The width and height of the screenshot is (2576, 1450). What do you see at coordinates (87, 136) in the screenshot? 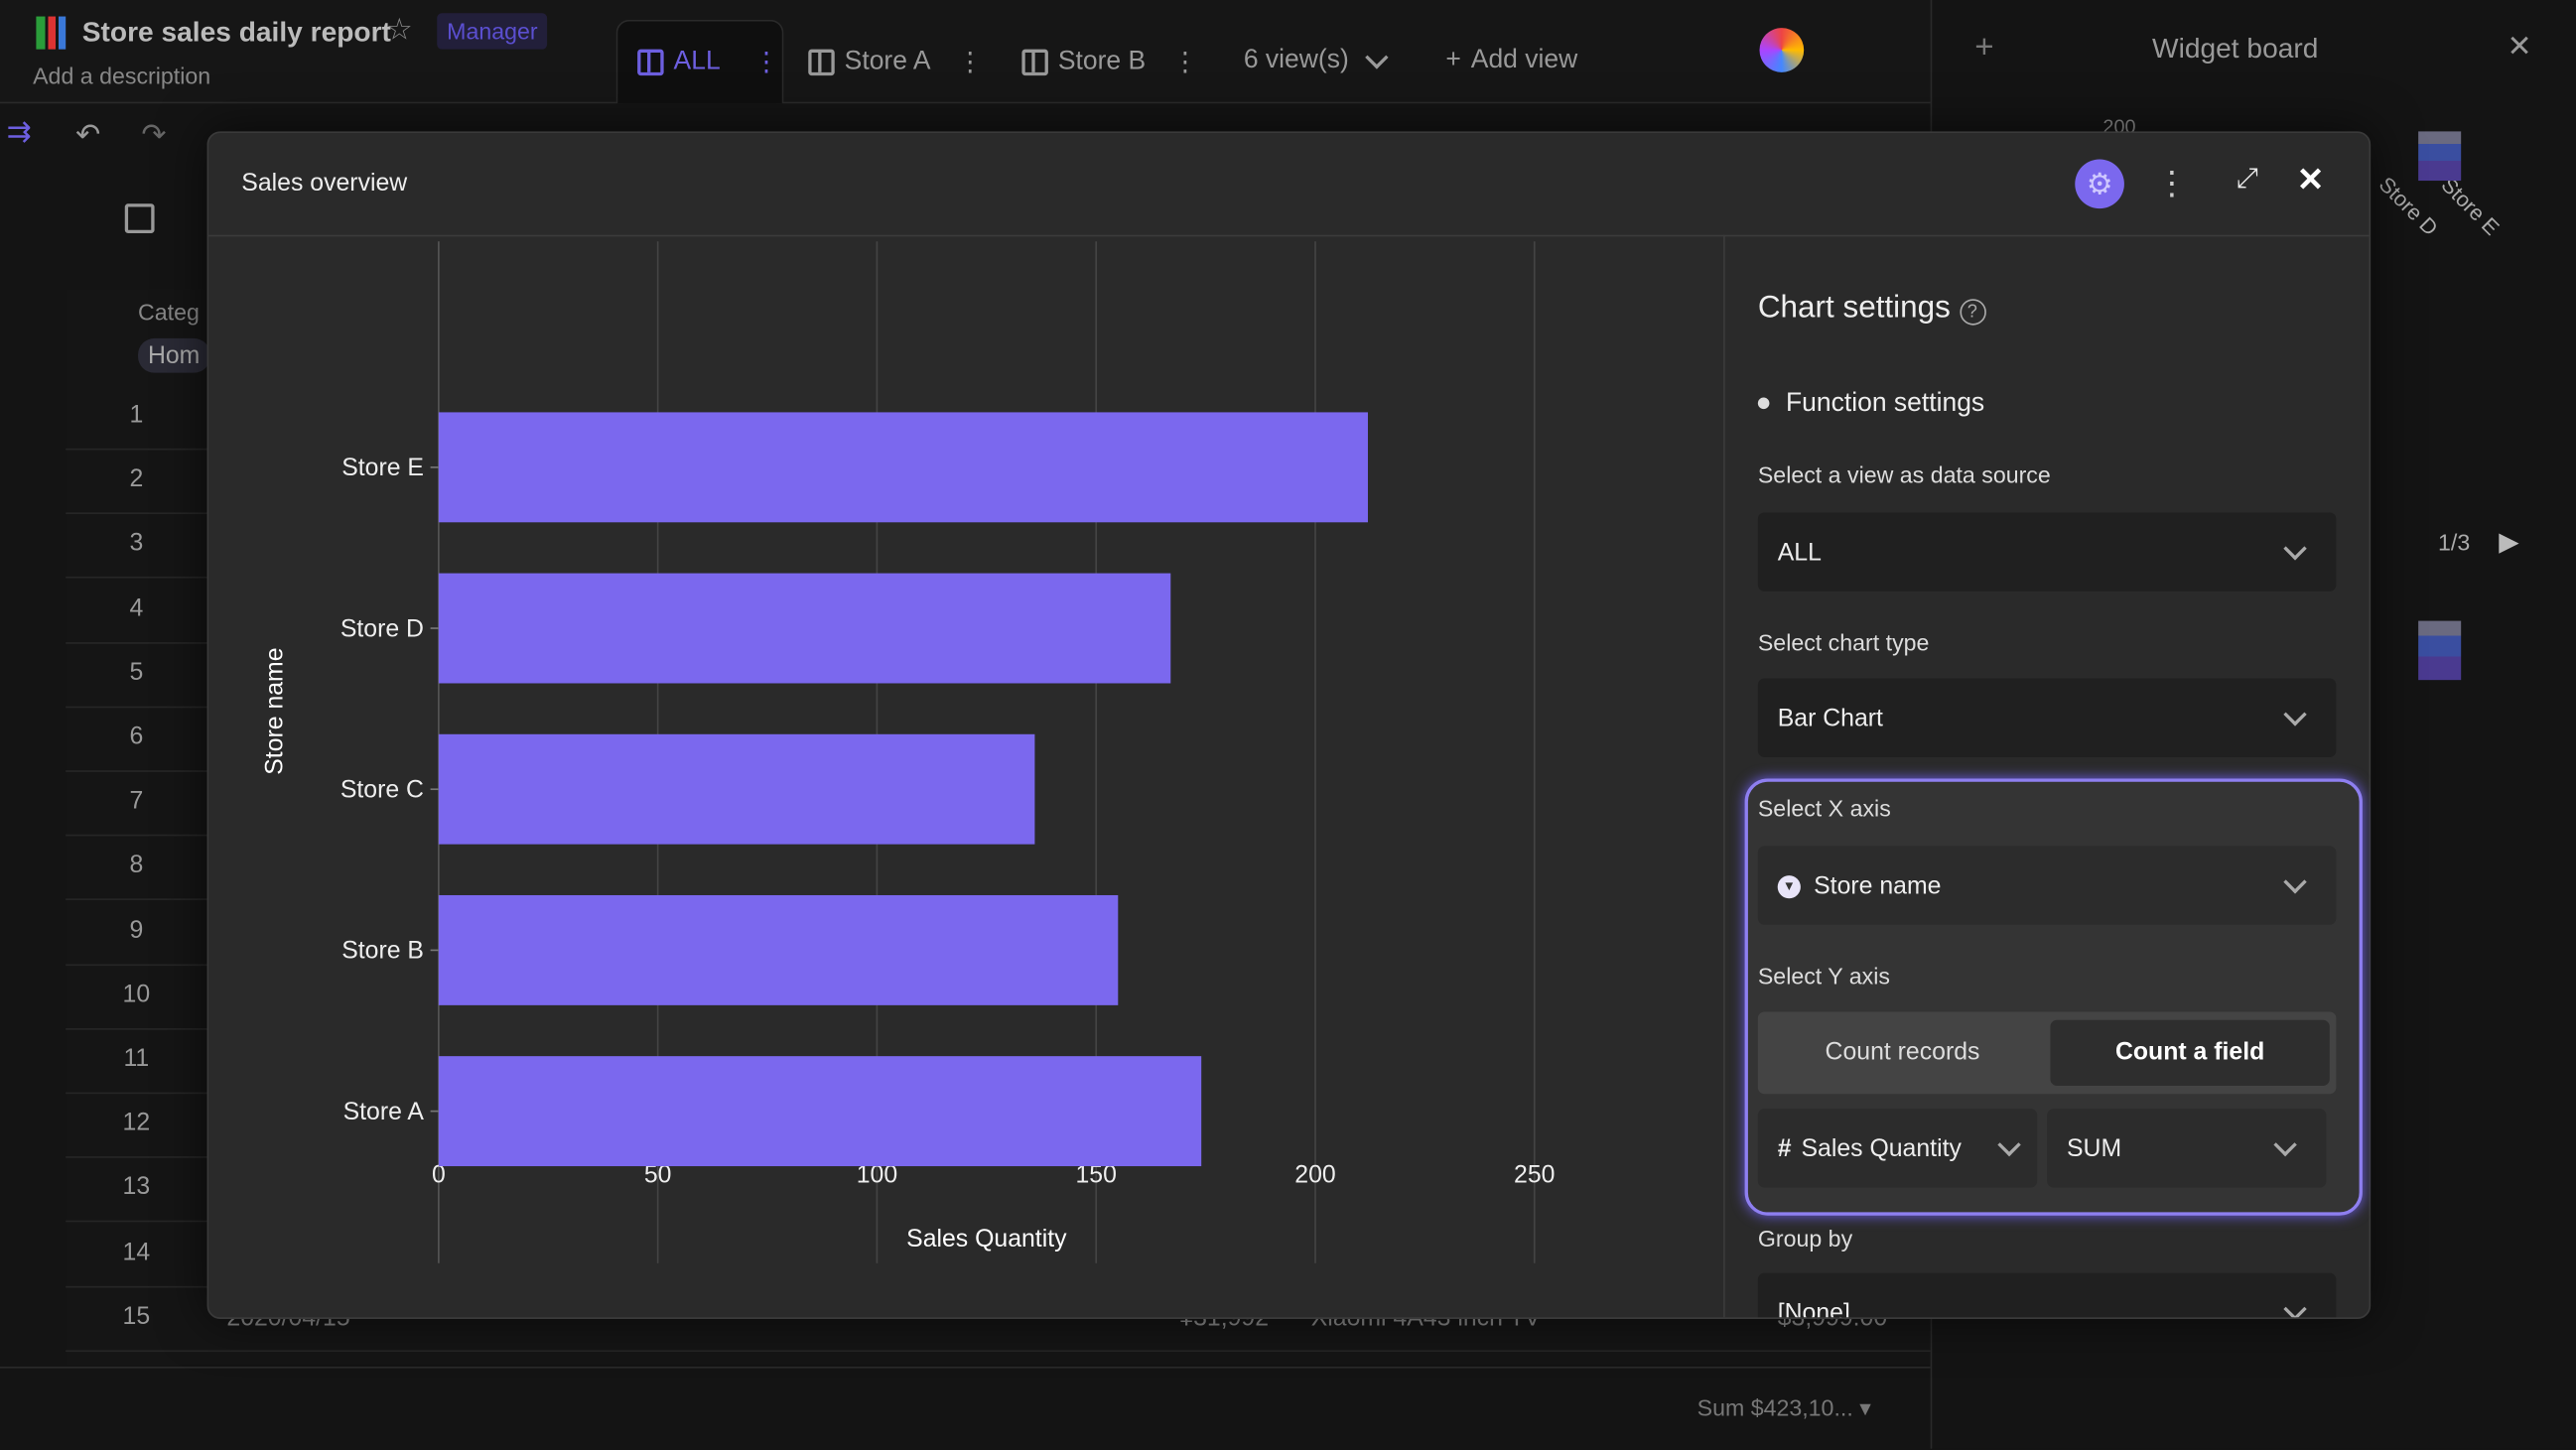
I see `undo-icon: ↶` at bounding box center [87, 136].